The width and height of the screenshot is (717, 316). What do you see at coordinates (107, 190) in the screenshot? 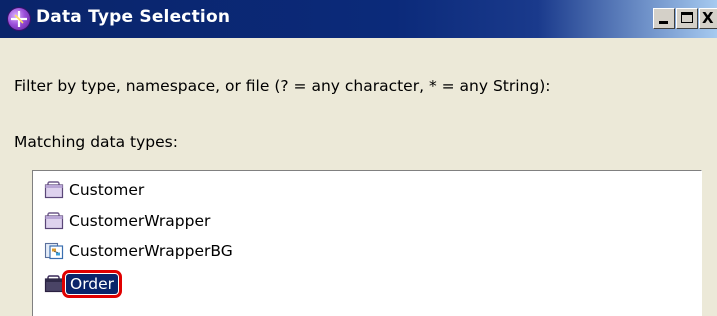
I see `list-item-label: Customer` at bounding box center [107, 190].